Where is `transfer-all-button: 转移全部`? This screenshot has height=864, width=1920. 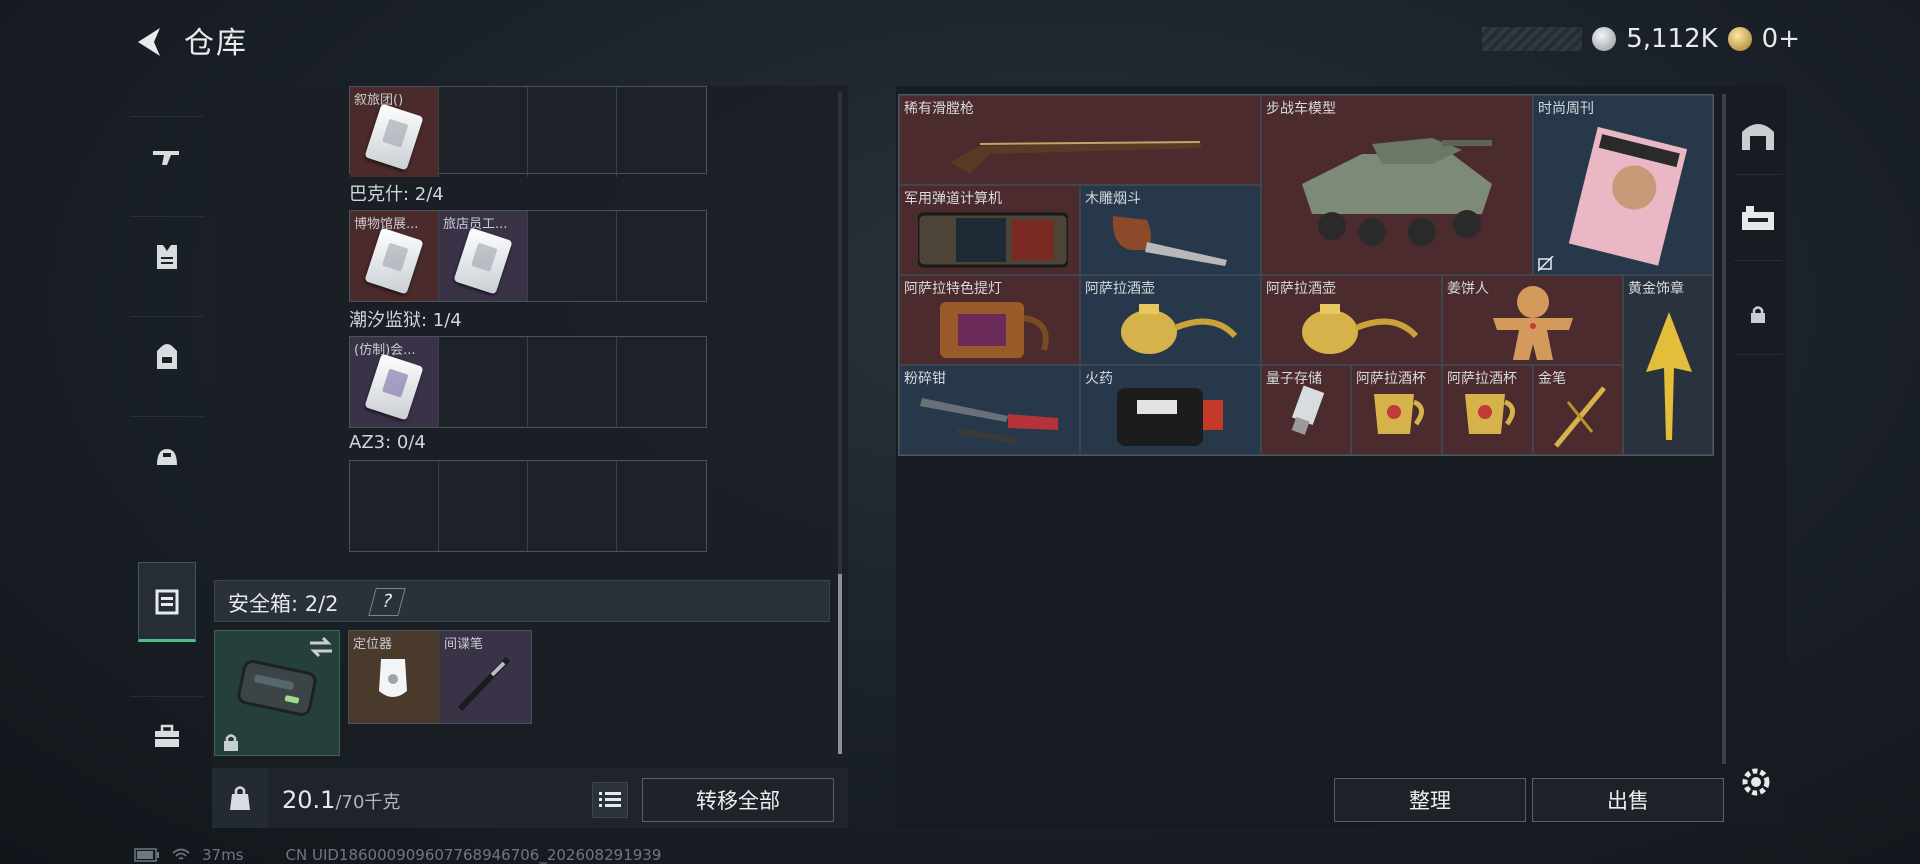 transfer-all-button: 转移全部 is located at coordinates (738, 800).